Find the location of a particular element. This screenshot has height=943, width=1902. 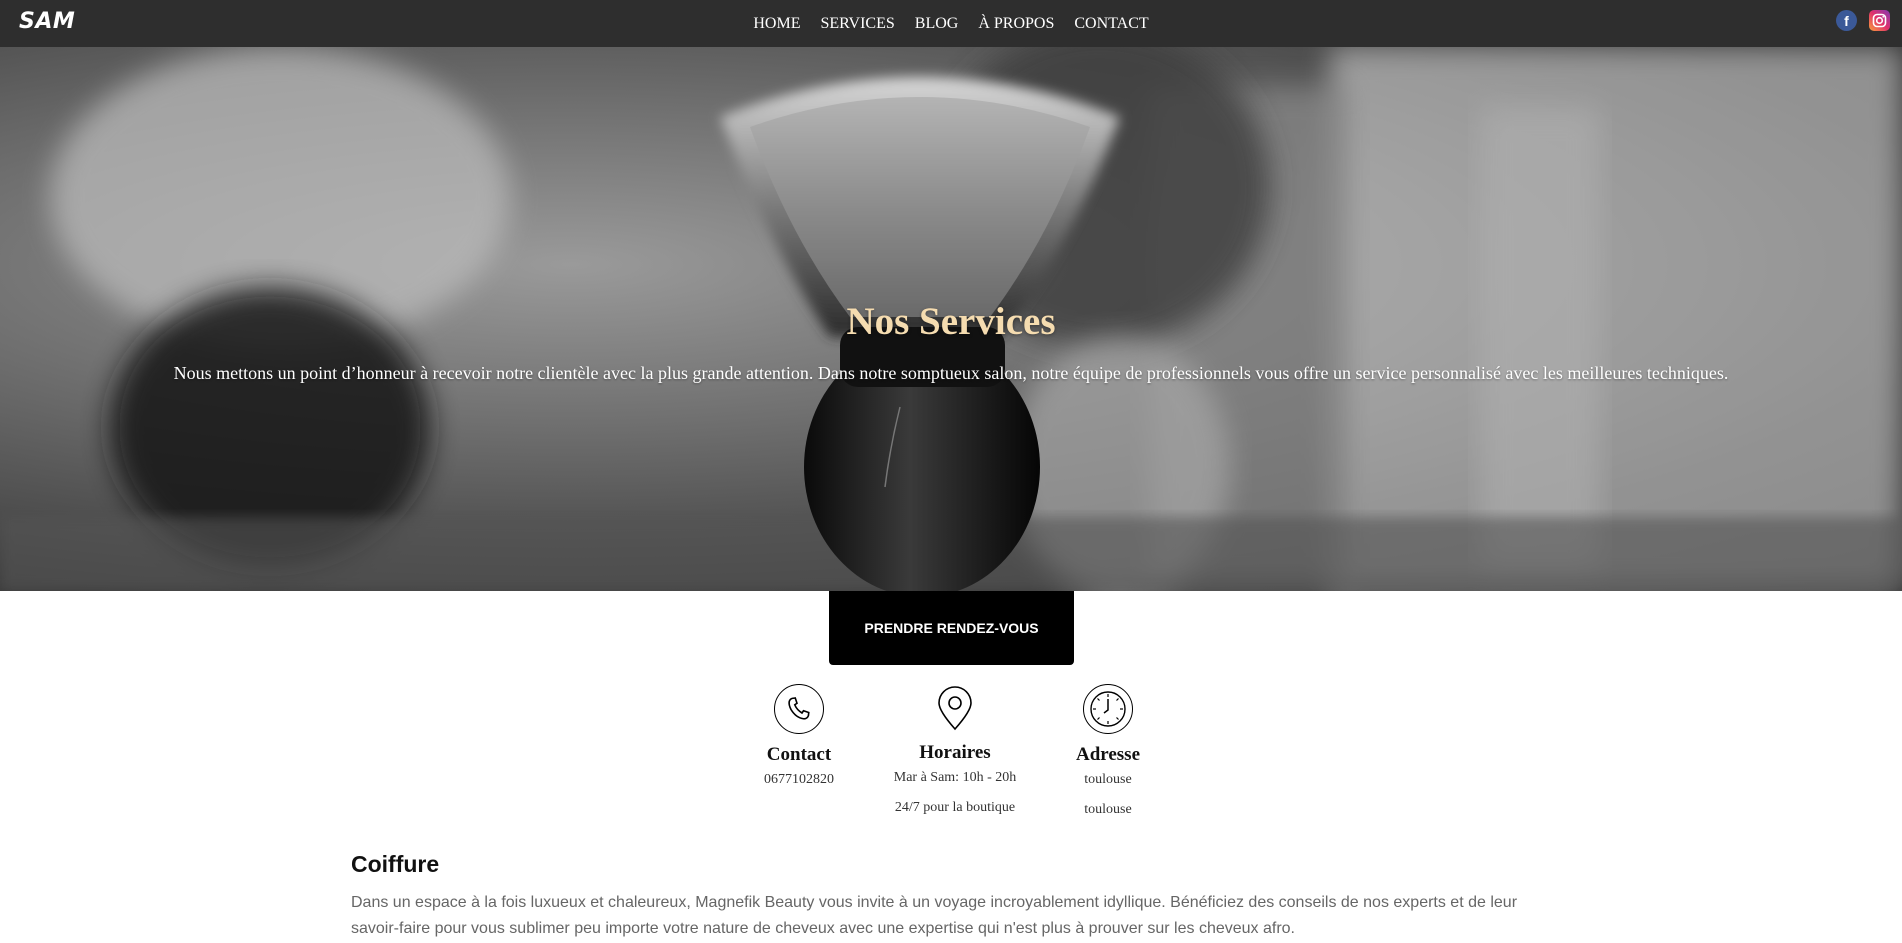

horaires-title: Horaires is located at coordinates (955, 752).